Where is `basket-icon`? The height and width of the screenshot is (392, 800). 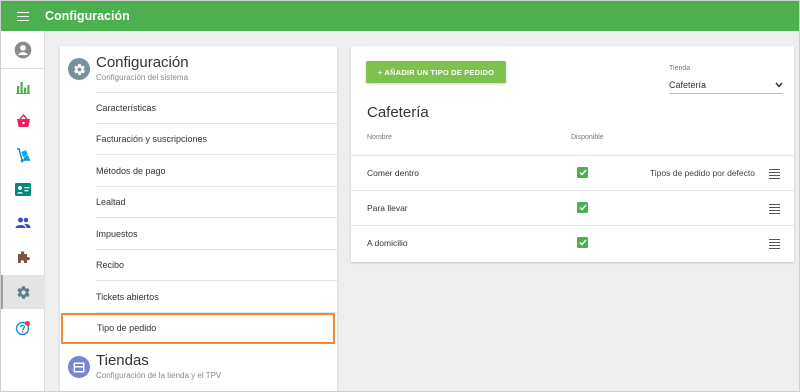
basket-icon is located at coordinates (23, 120).